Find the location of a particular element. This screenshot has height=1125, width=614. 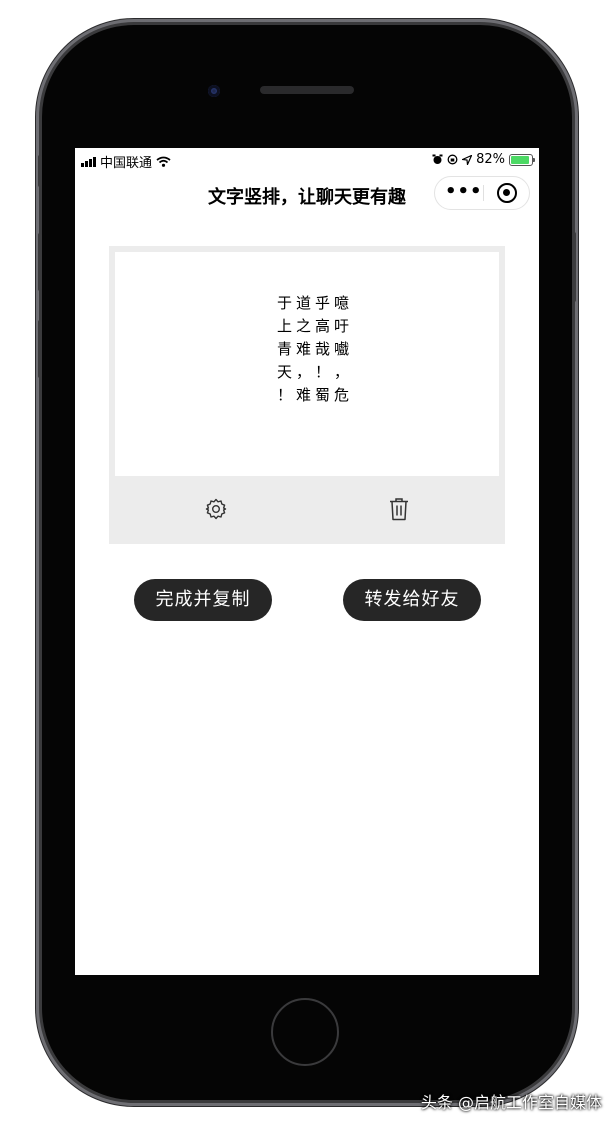

front-camera is located at coordinates (214, 91).